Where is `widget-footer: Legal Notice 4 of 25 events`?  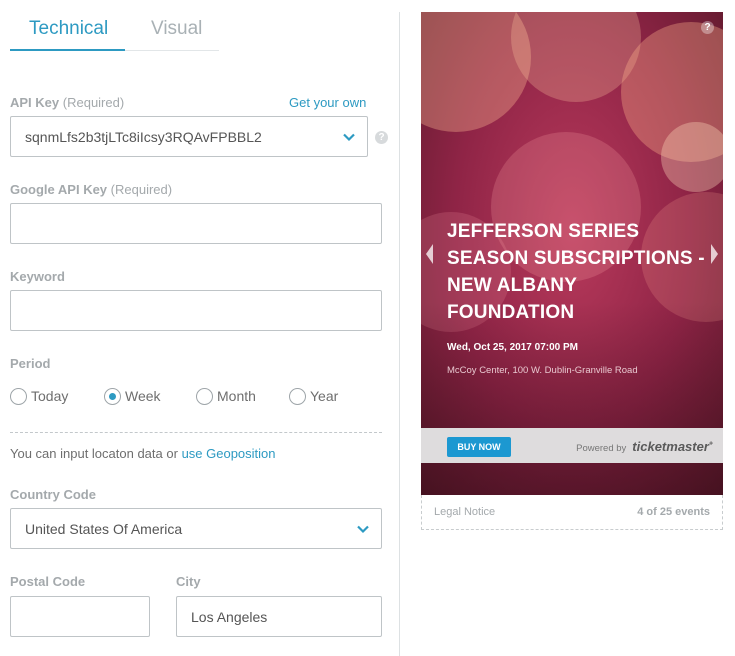
widget-footer: Legal Notice 4 of 25 events is located at coordinates (572, 512).